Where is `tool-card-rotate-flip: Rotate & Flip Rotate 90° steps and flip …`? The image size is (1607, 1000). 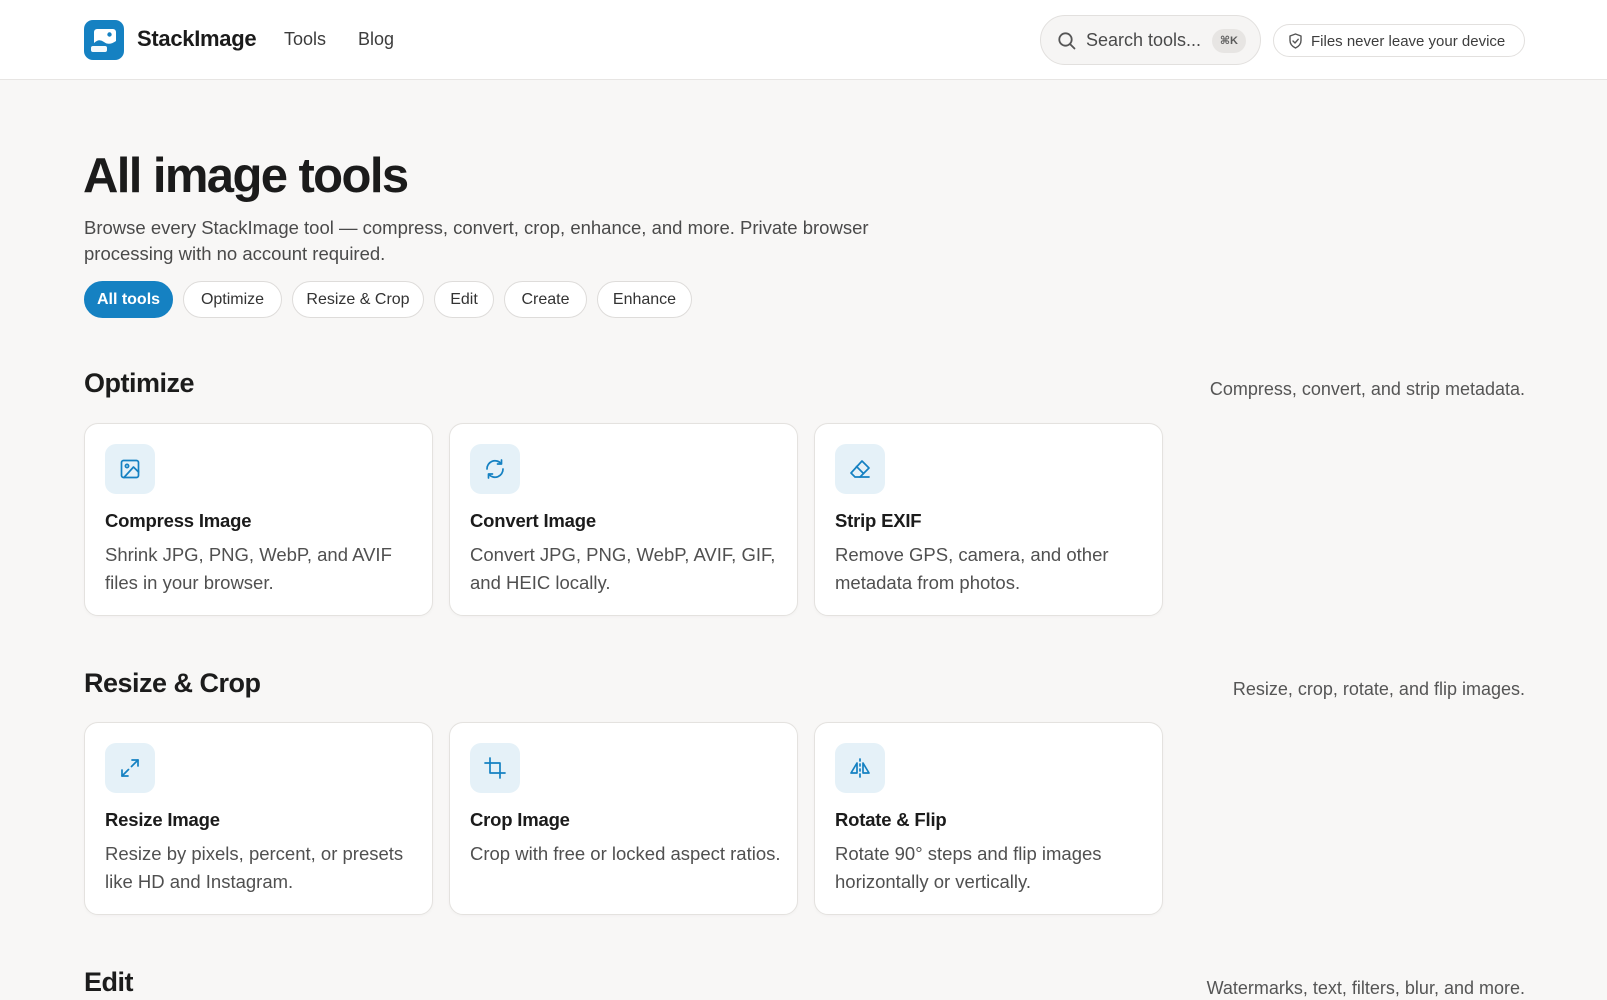 tool-card-rotate-flip: Rotate & Flip Rotate 90° steps and flip … is located at coordinates (988, 818).